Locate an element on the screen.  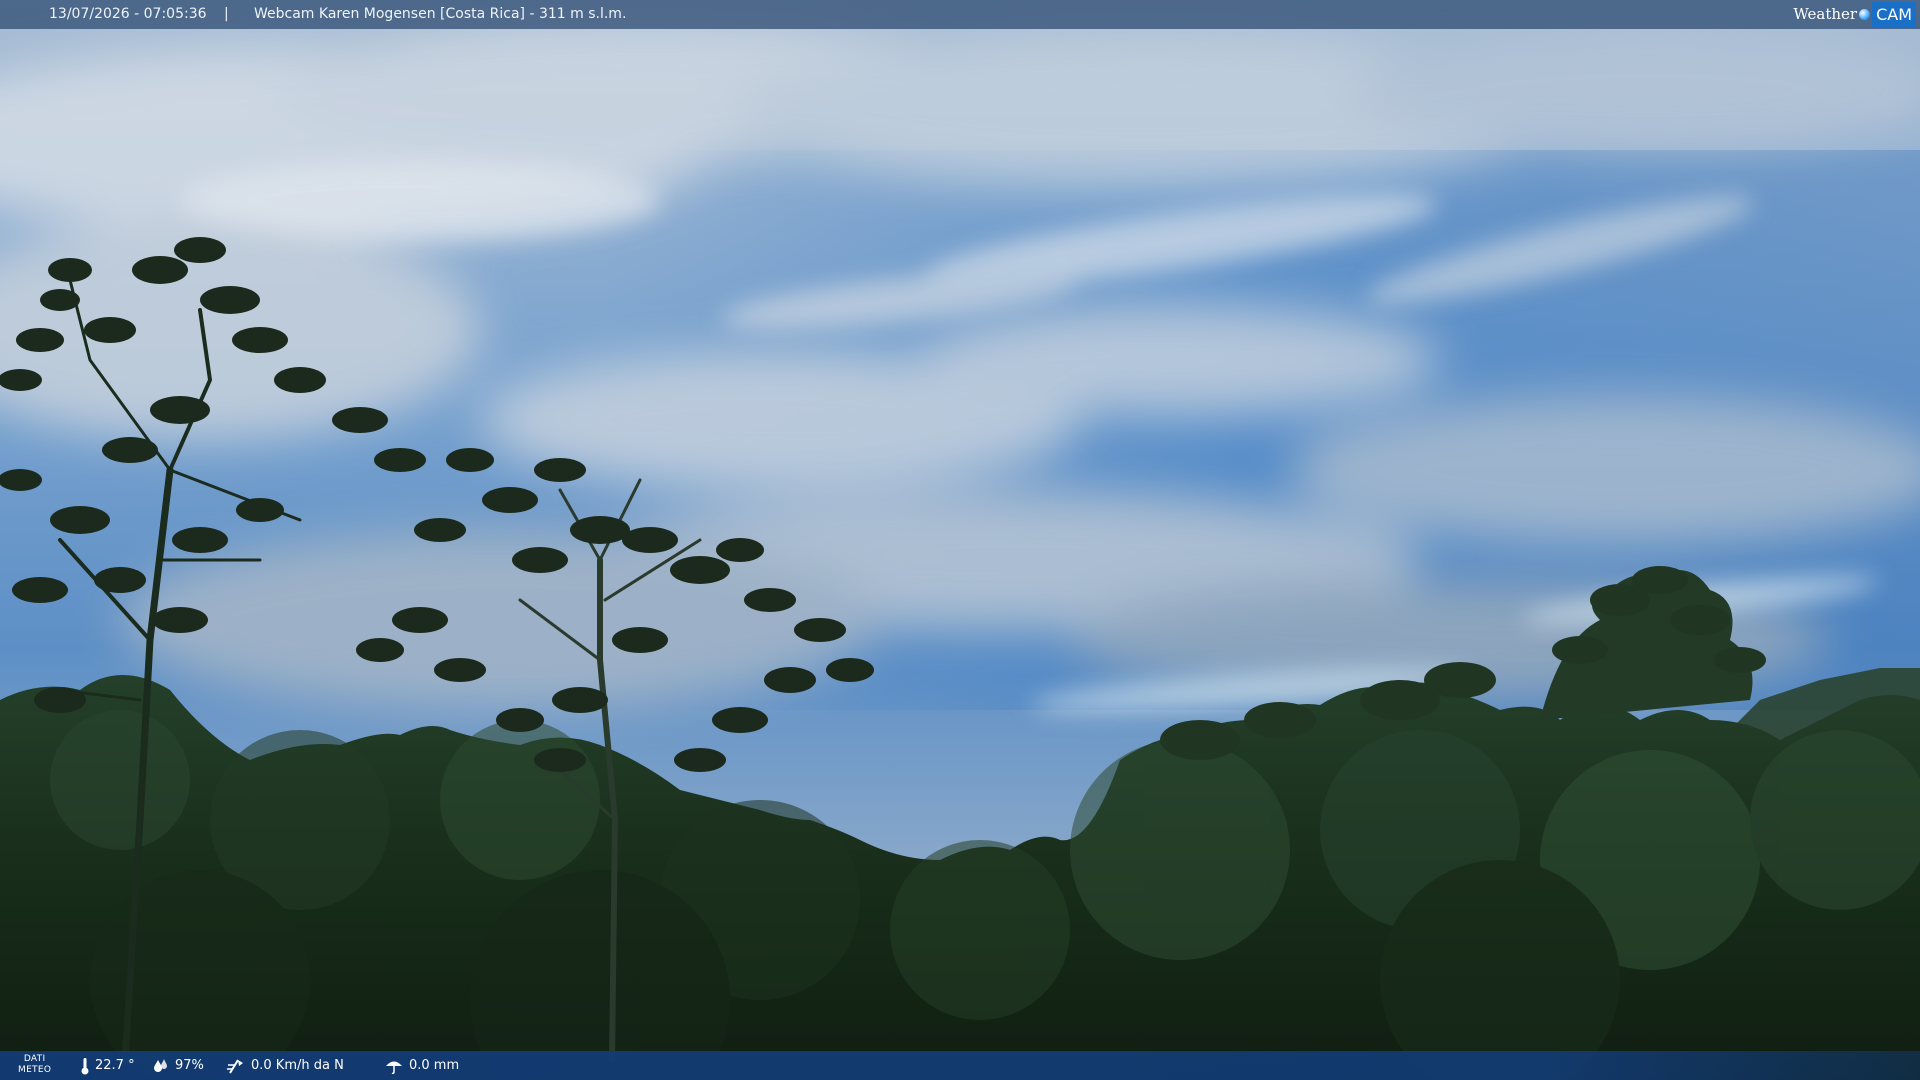
brand-cam: CAM is located at coordinates (1894, 14).